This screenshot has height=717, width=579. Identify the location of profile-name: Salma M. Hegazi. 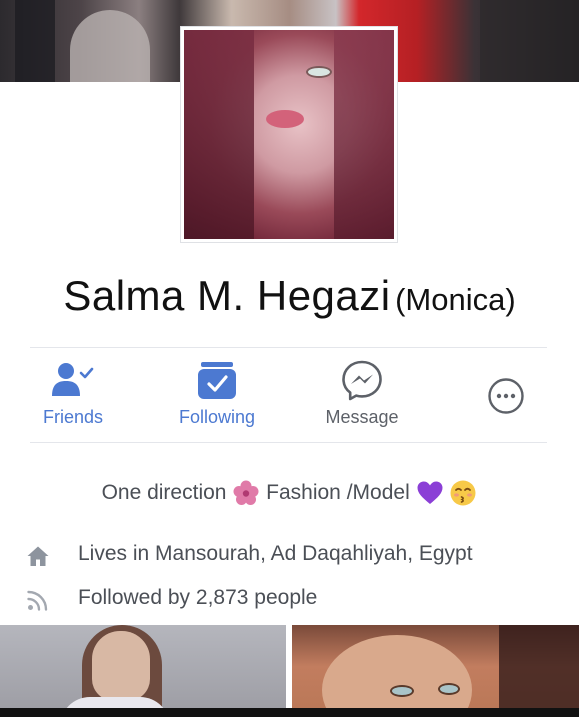
(227, 295).